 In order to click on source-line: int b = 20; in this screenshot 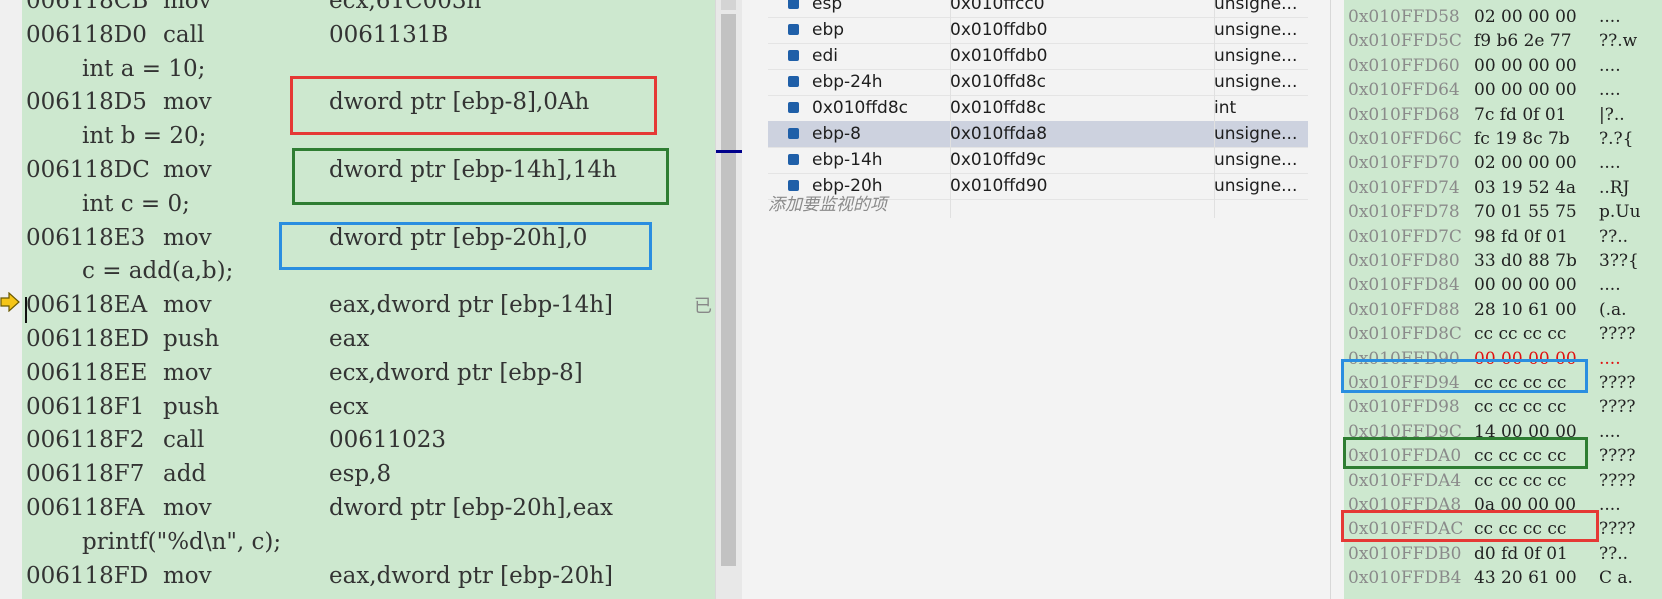, I will do `click(144, 136)`.